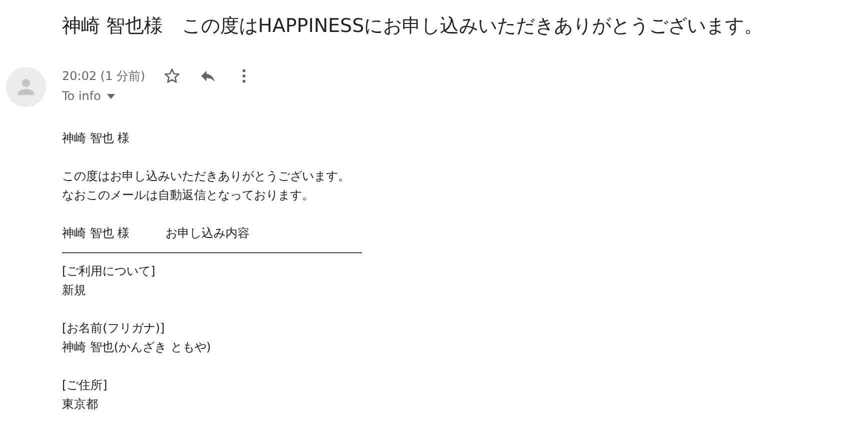 The width and height of the screenshot is (860, 432). Describe the element at coordinates (80, 404) in the screenshot. I see `body-text: 東京都` at that location.